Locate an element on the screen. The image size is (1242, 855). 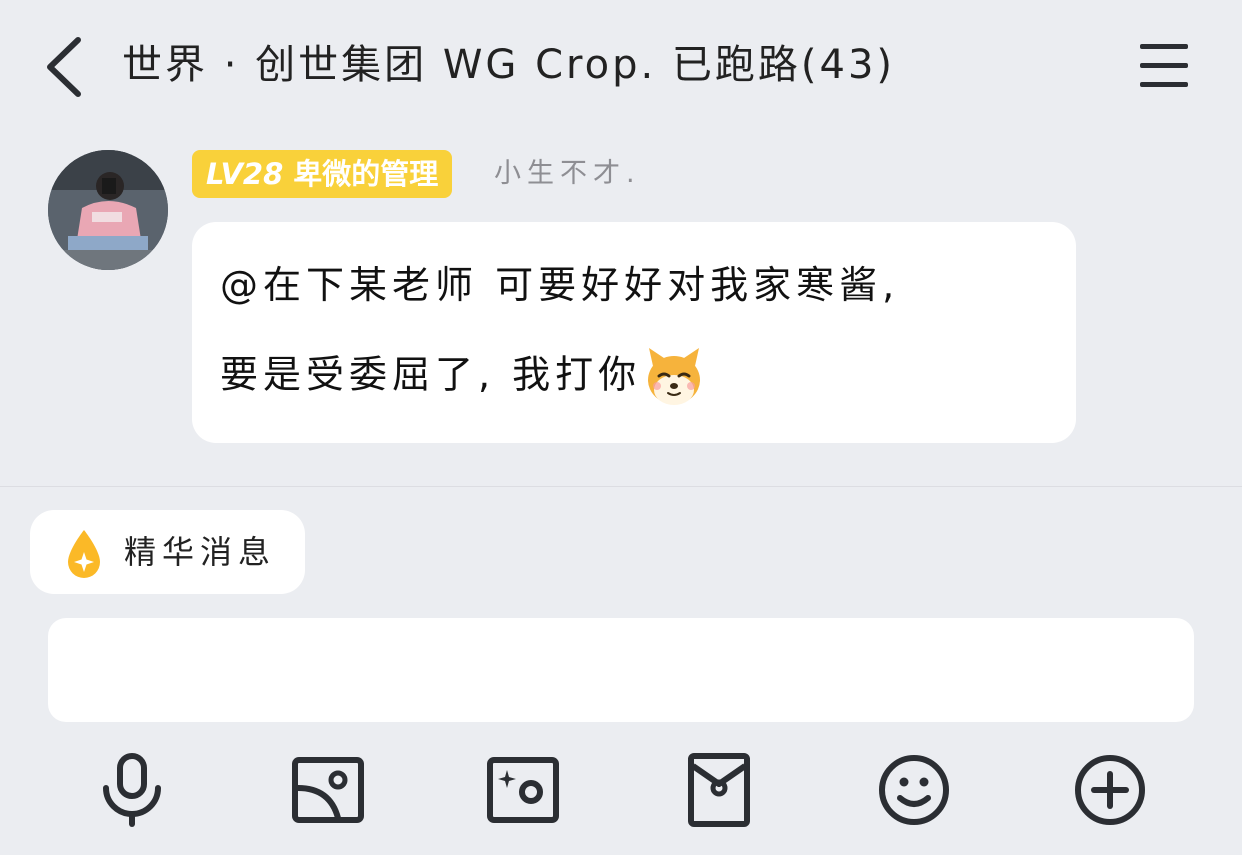
message-text-line-2: 要是受委屈了, 我打你 is located at coordinates (461, 377).